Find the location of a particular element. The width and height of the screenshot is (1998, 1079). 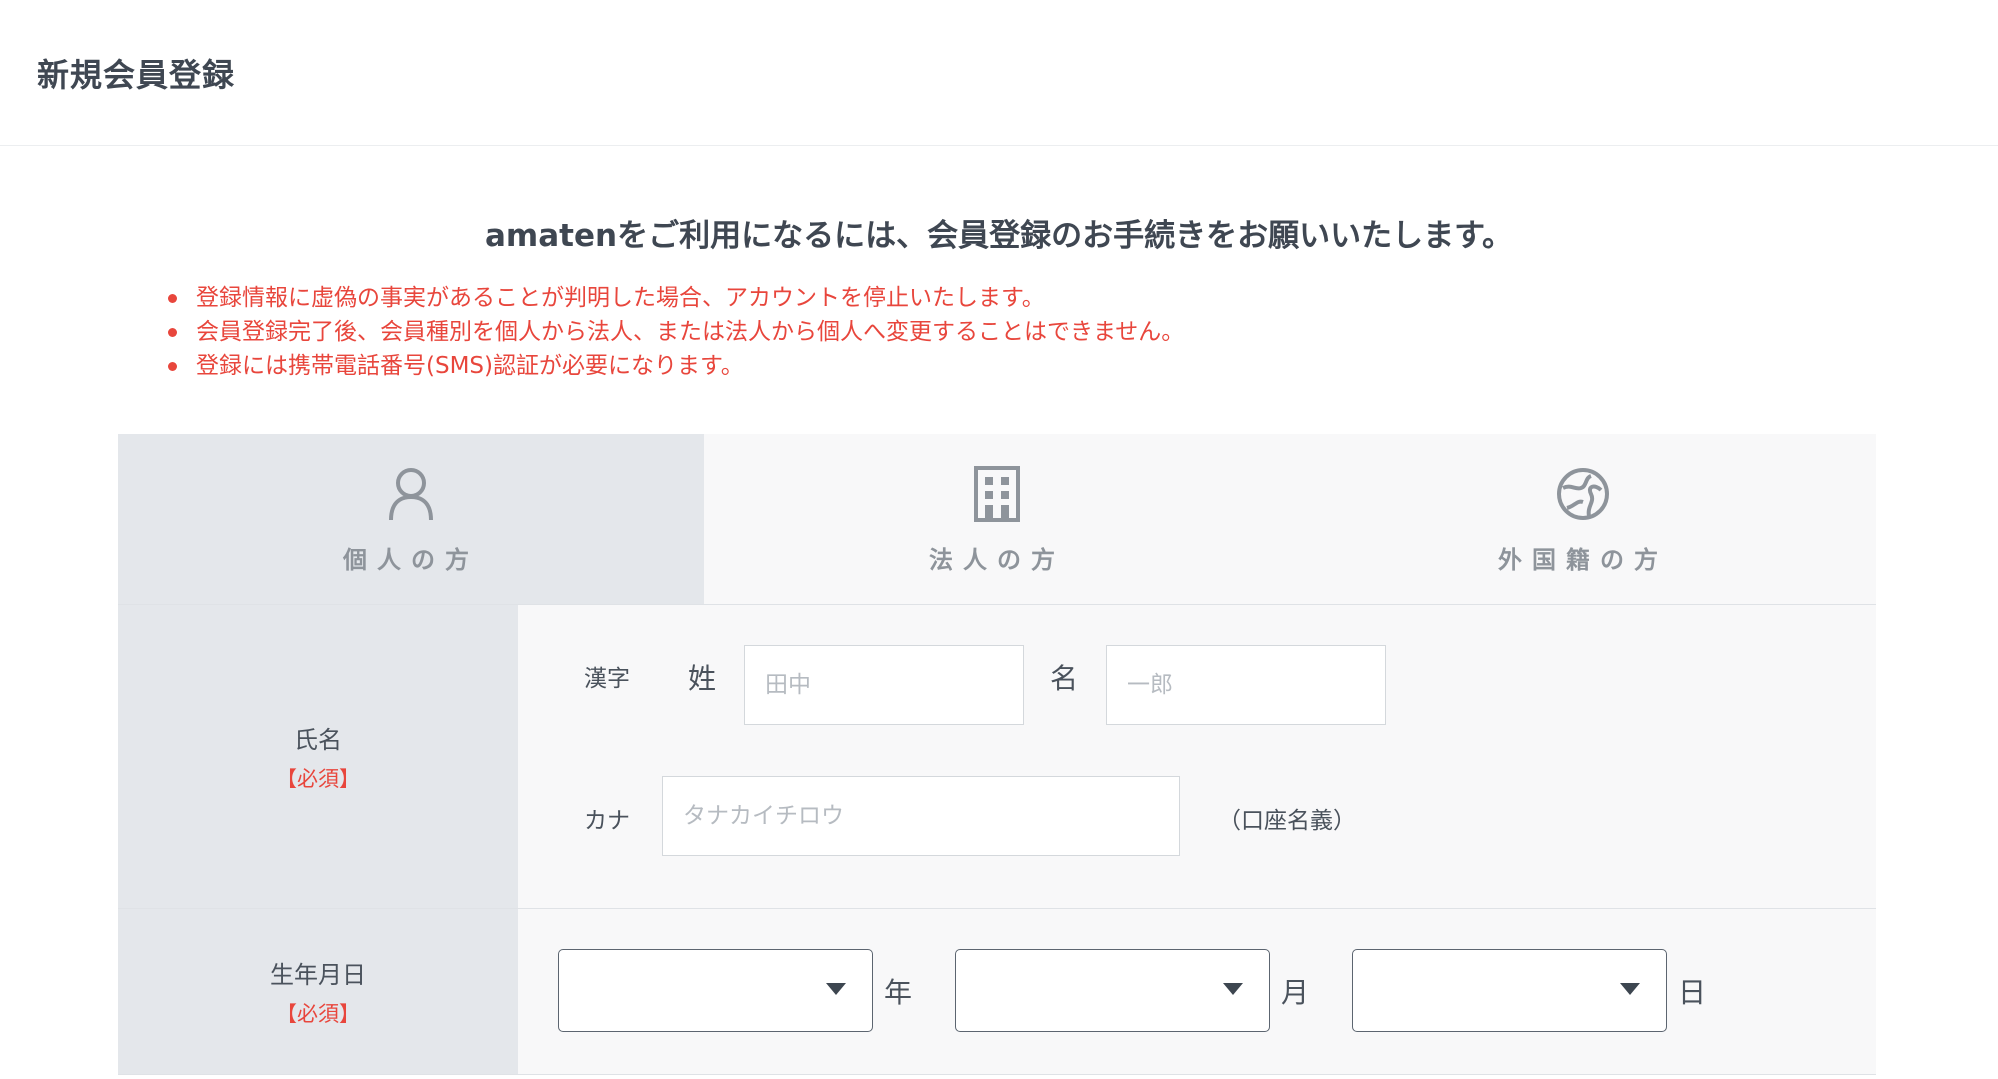

intro-heading: amatenをご利用になるには、会員登録のお手続きをお願いいたします。 is located at coordinates (999, 236).